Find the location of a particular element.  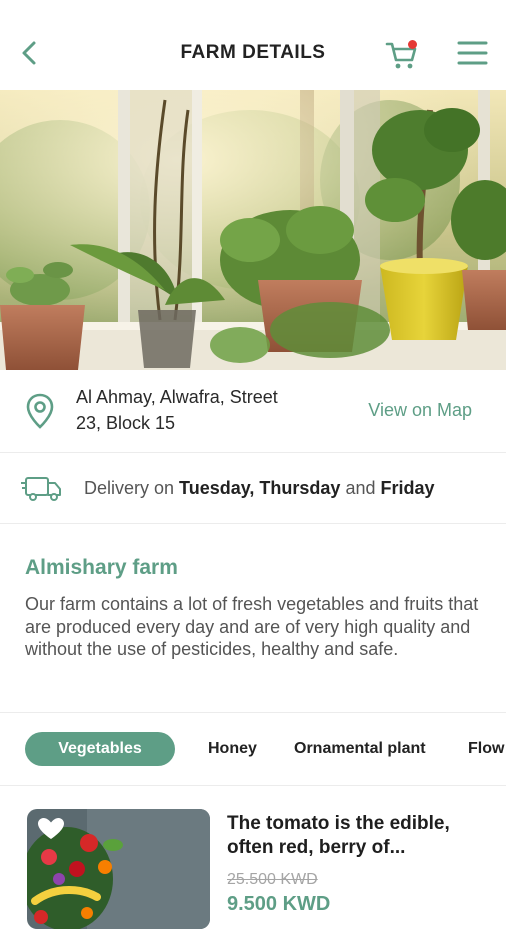

delivery-truck-icon is located at coordinates (41, 489).